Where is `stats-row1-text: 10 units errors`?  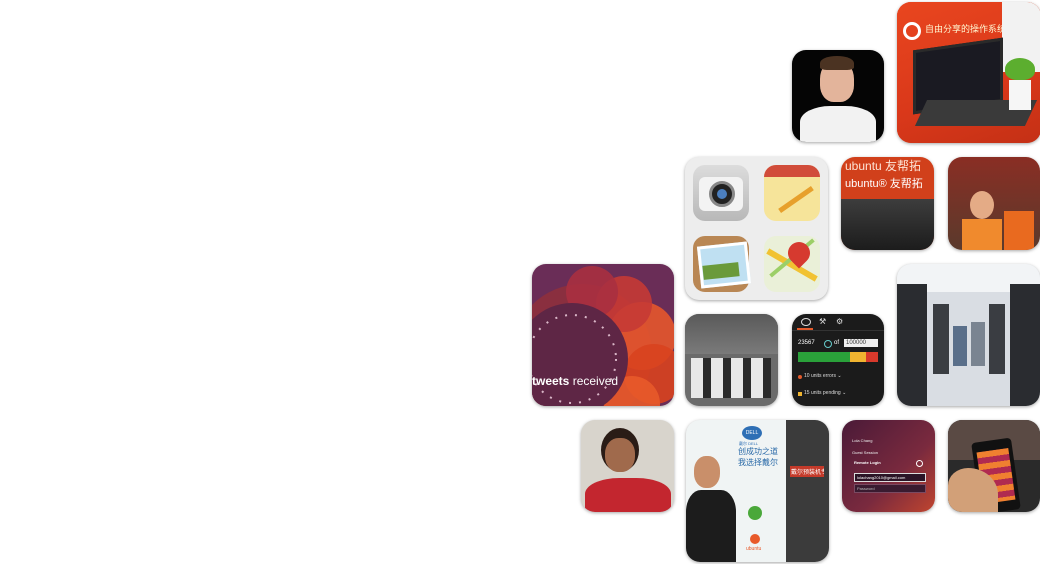
stats-row1-text: 10 units errors is located at coordinates (820, 376).